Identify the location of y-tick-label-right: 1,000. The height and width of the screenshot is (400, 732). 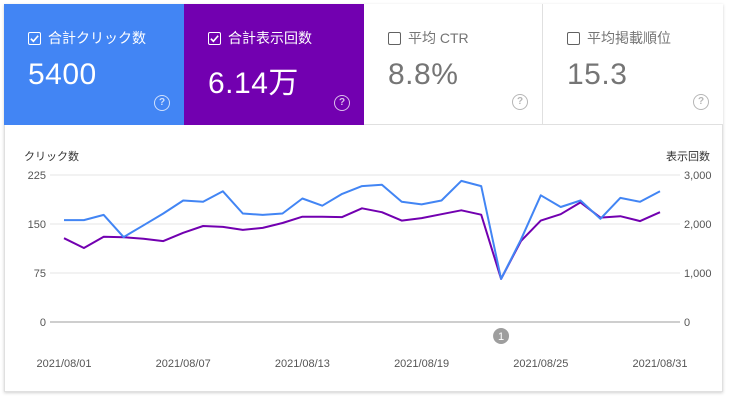
(698, 274).